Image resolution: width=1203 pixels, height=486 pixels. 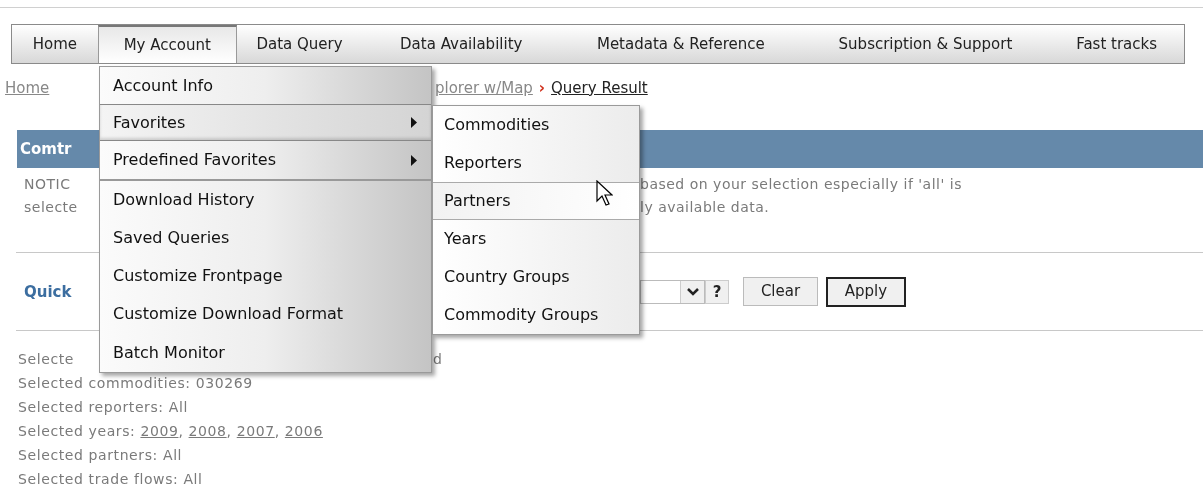 I want to click on nav-tab: Data Availability, so click(x=461, y=44).